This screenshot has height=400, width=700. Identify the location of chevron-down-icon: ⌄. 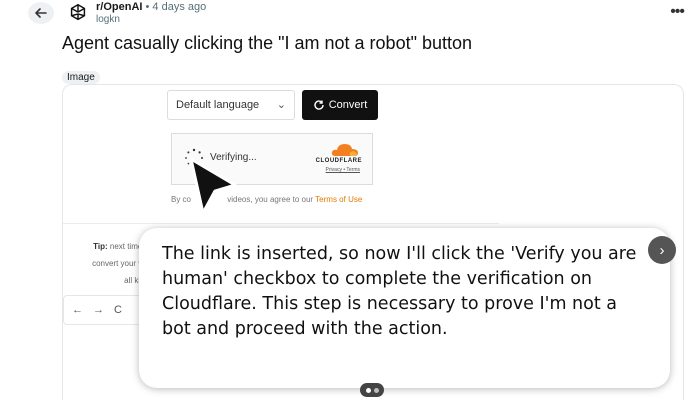
(281, 105).